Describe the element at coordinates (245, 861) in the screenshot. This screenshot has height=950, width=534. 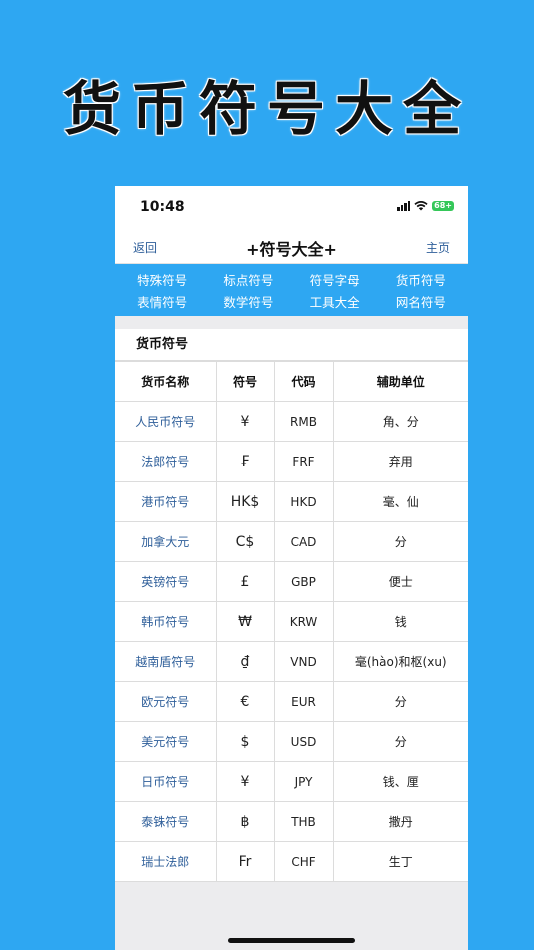
I see `currency-symbol: Fr` at that location.